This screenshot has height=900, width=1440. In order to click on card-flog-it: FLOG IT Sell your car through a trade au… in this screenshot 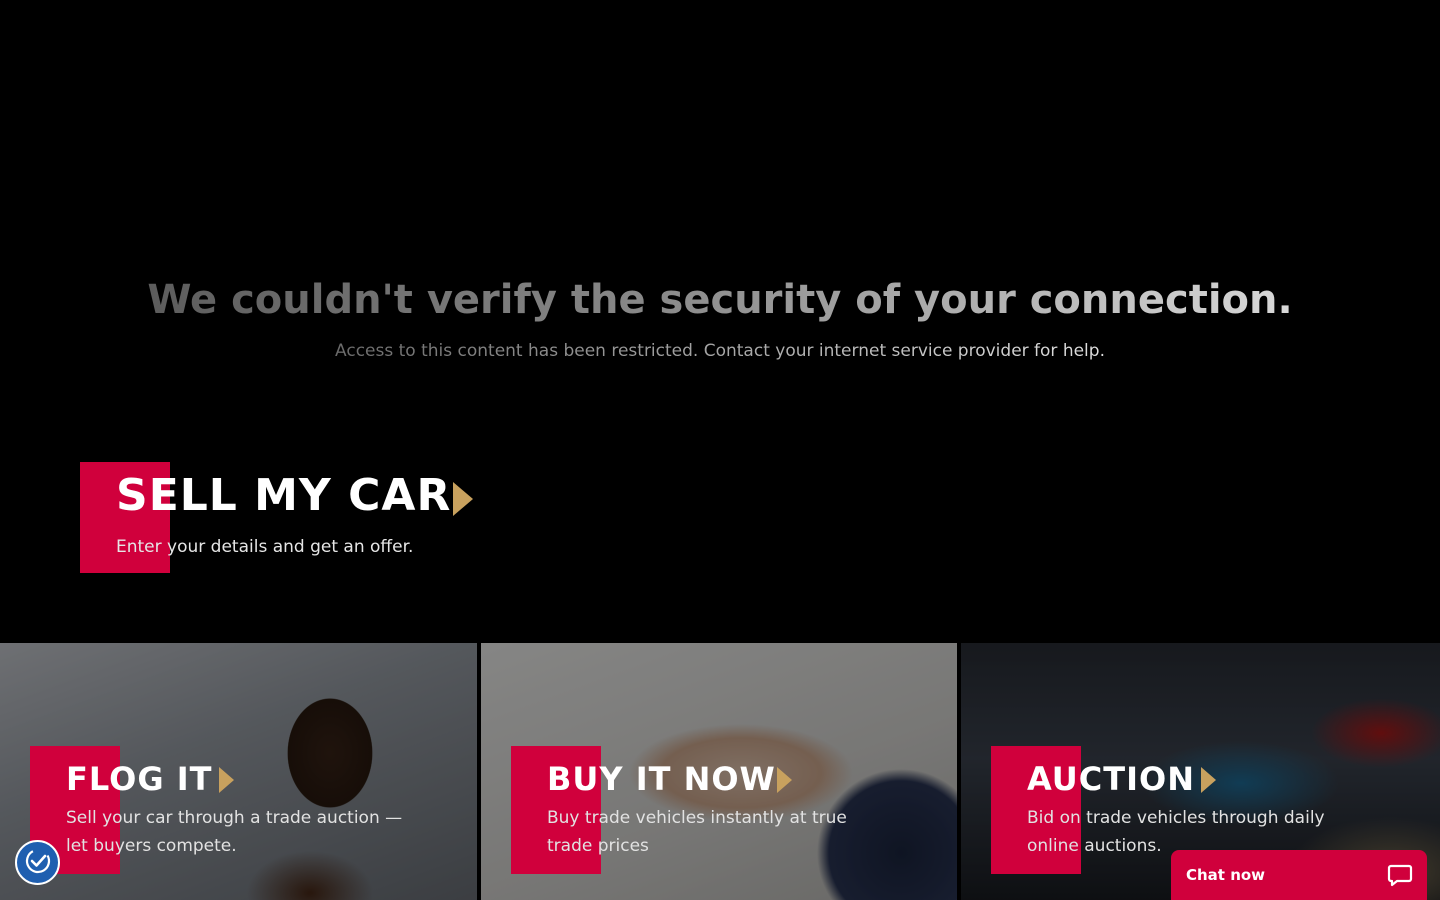, I will do `click(238, 771)`.